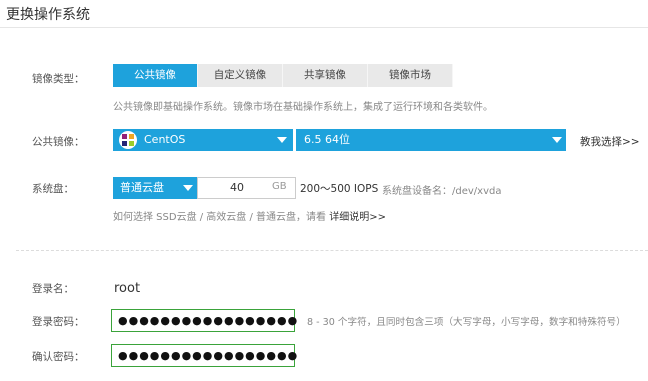  Describe the element at coordinates (58, 357) in the screenshot. I see `confirm-password-label: 确认密码：` at that location.